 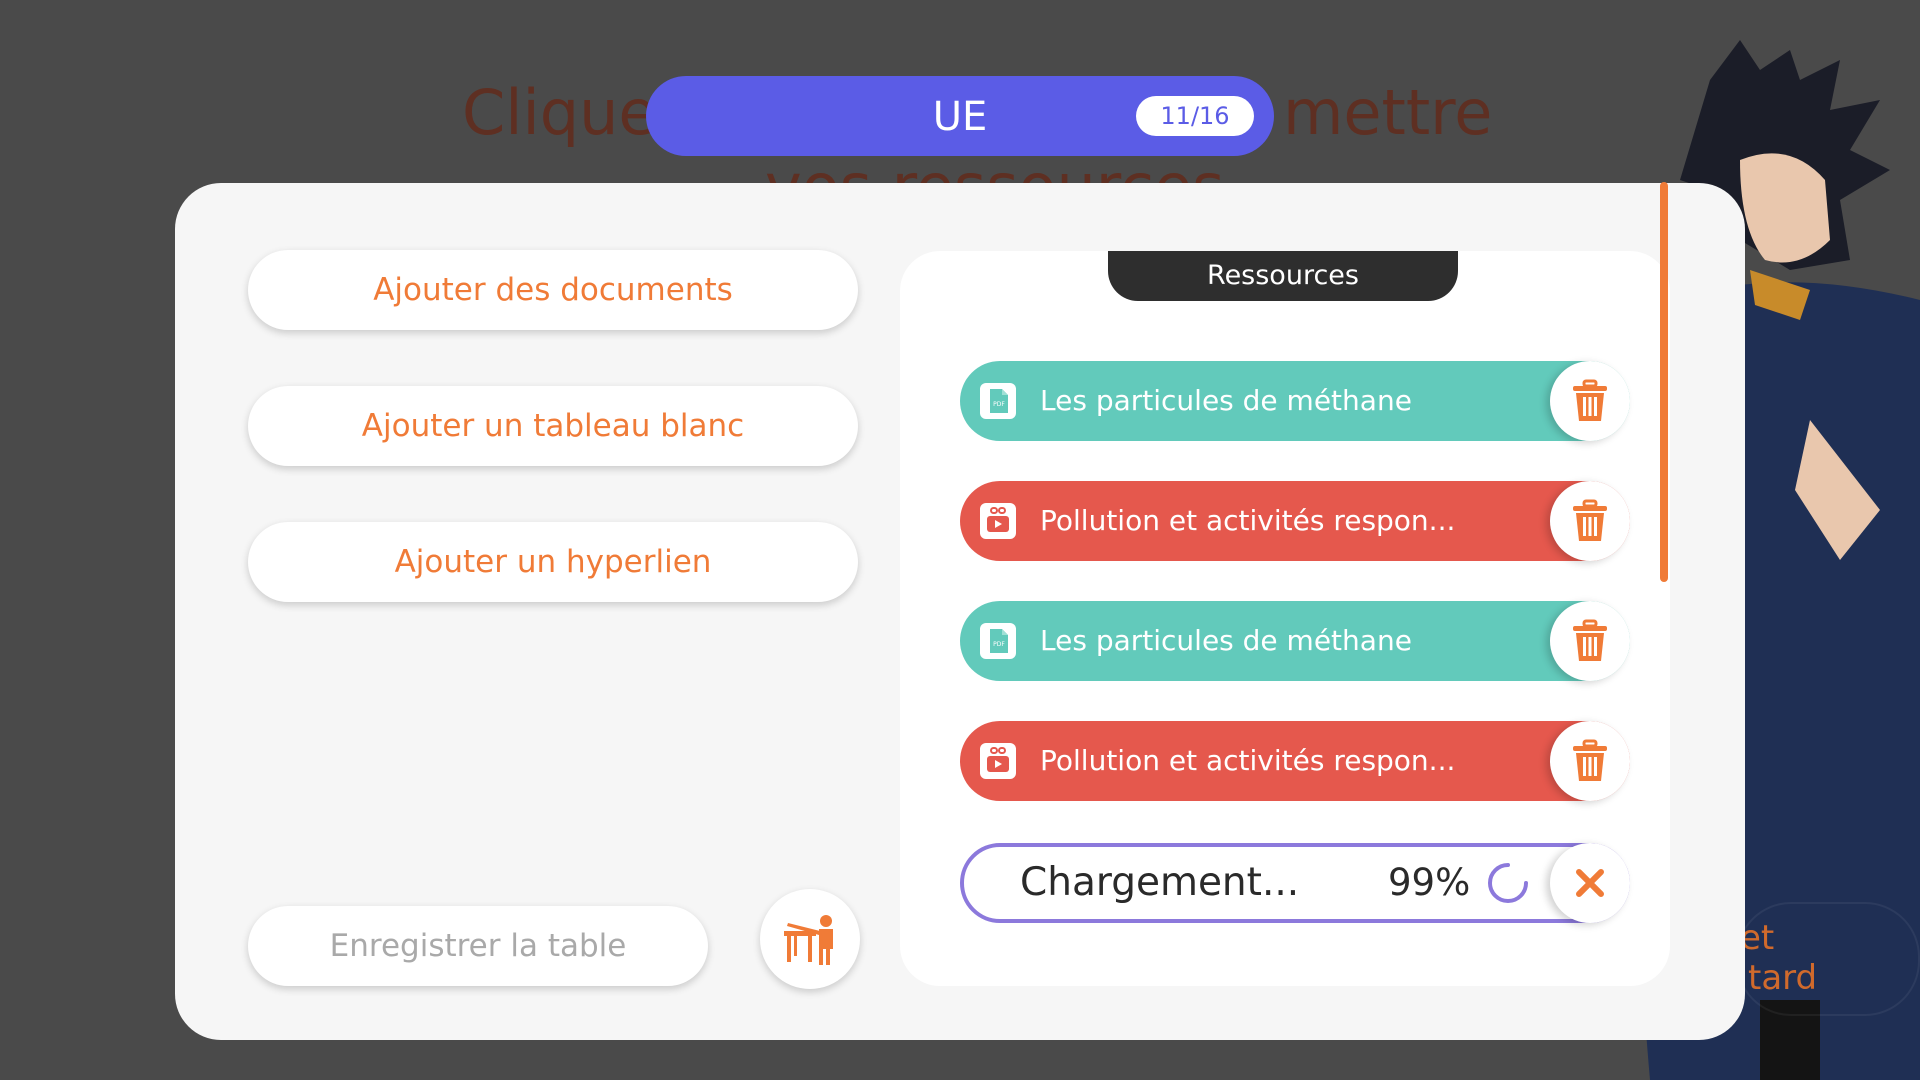 I want to click on cancel-upload-button, so click(x=1590, y=883).